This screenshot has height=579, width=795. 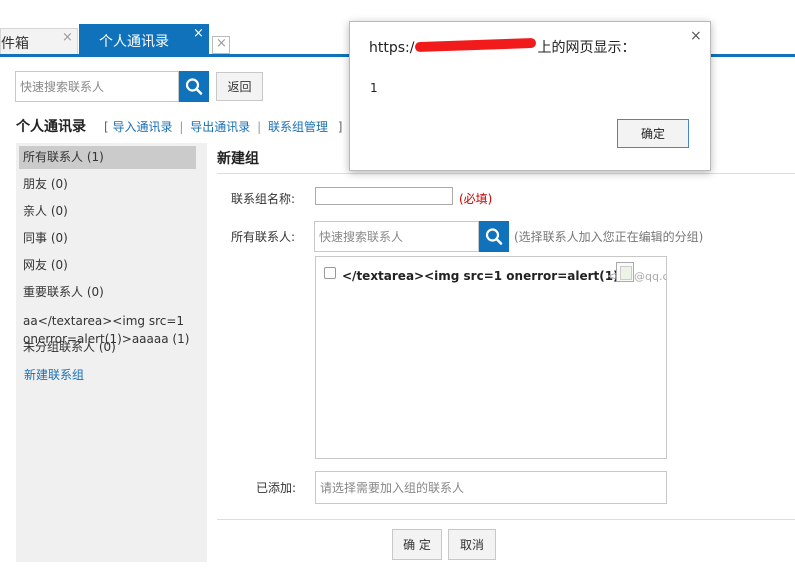 What do you see at coordinates (340, 127) in the screenshot?
I see `bracket-close: ]` at bounding box center [340, 127].